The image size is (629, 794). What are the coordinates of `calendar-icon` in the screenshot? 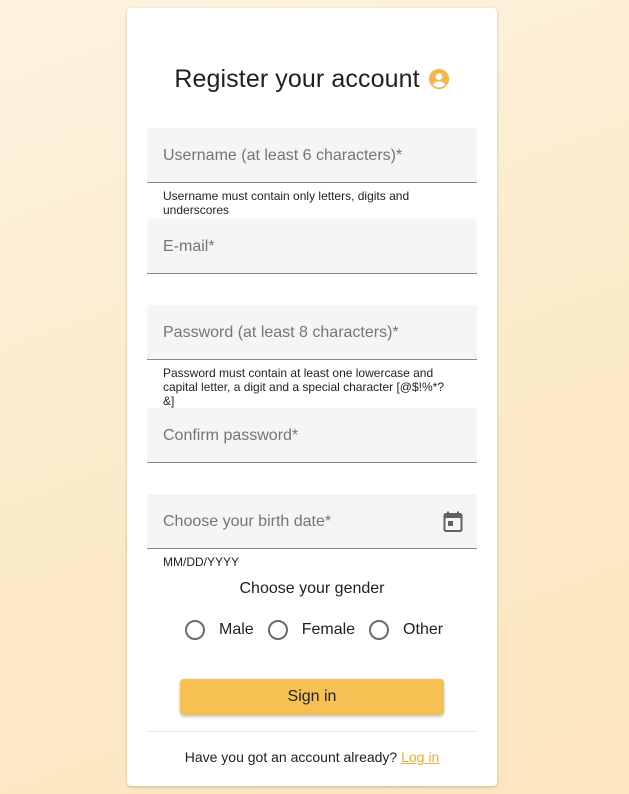 It's located at (453, 522).